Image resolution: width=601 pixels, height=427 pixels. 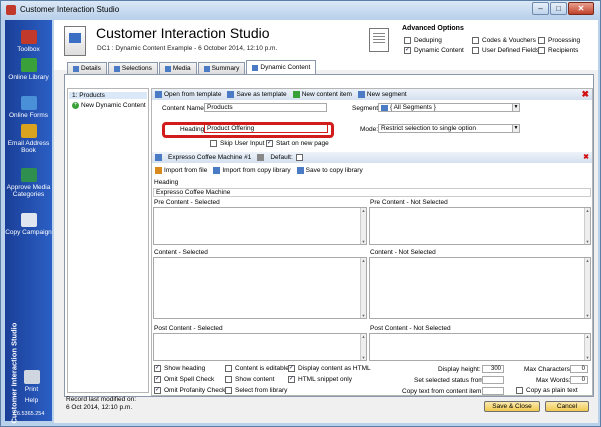 I want to click on post-not-selected-textarea: ▲ ▼, so click(x=480, y=347).